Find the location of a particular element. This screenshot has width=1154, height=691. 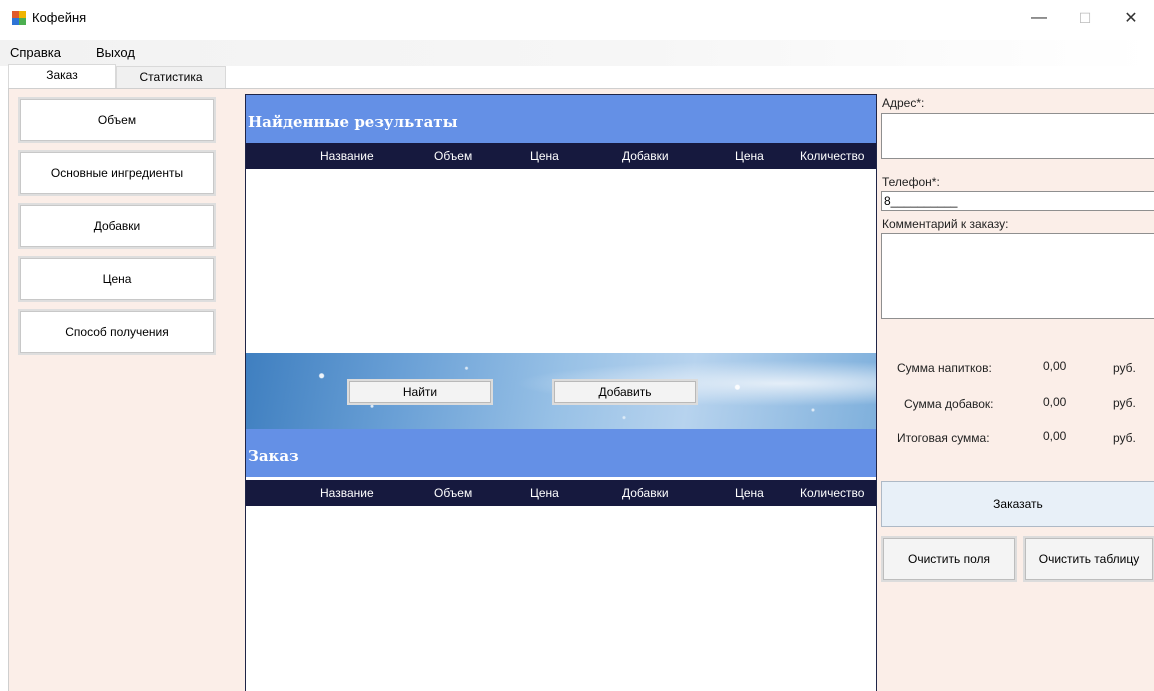

action-band: Найти Добавить is located at coordinates (561, 391).